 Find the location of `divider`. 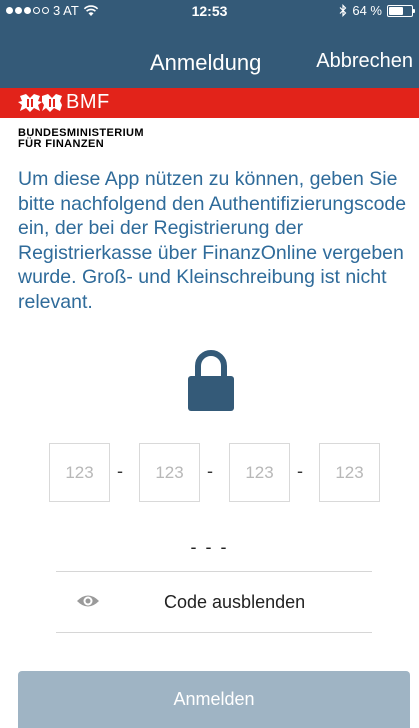

divider is located at coordinates (214, 632).